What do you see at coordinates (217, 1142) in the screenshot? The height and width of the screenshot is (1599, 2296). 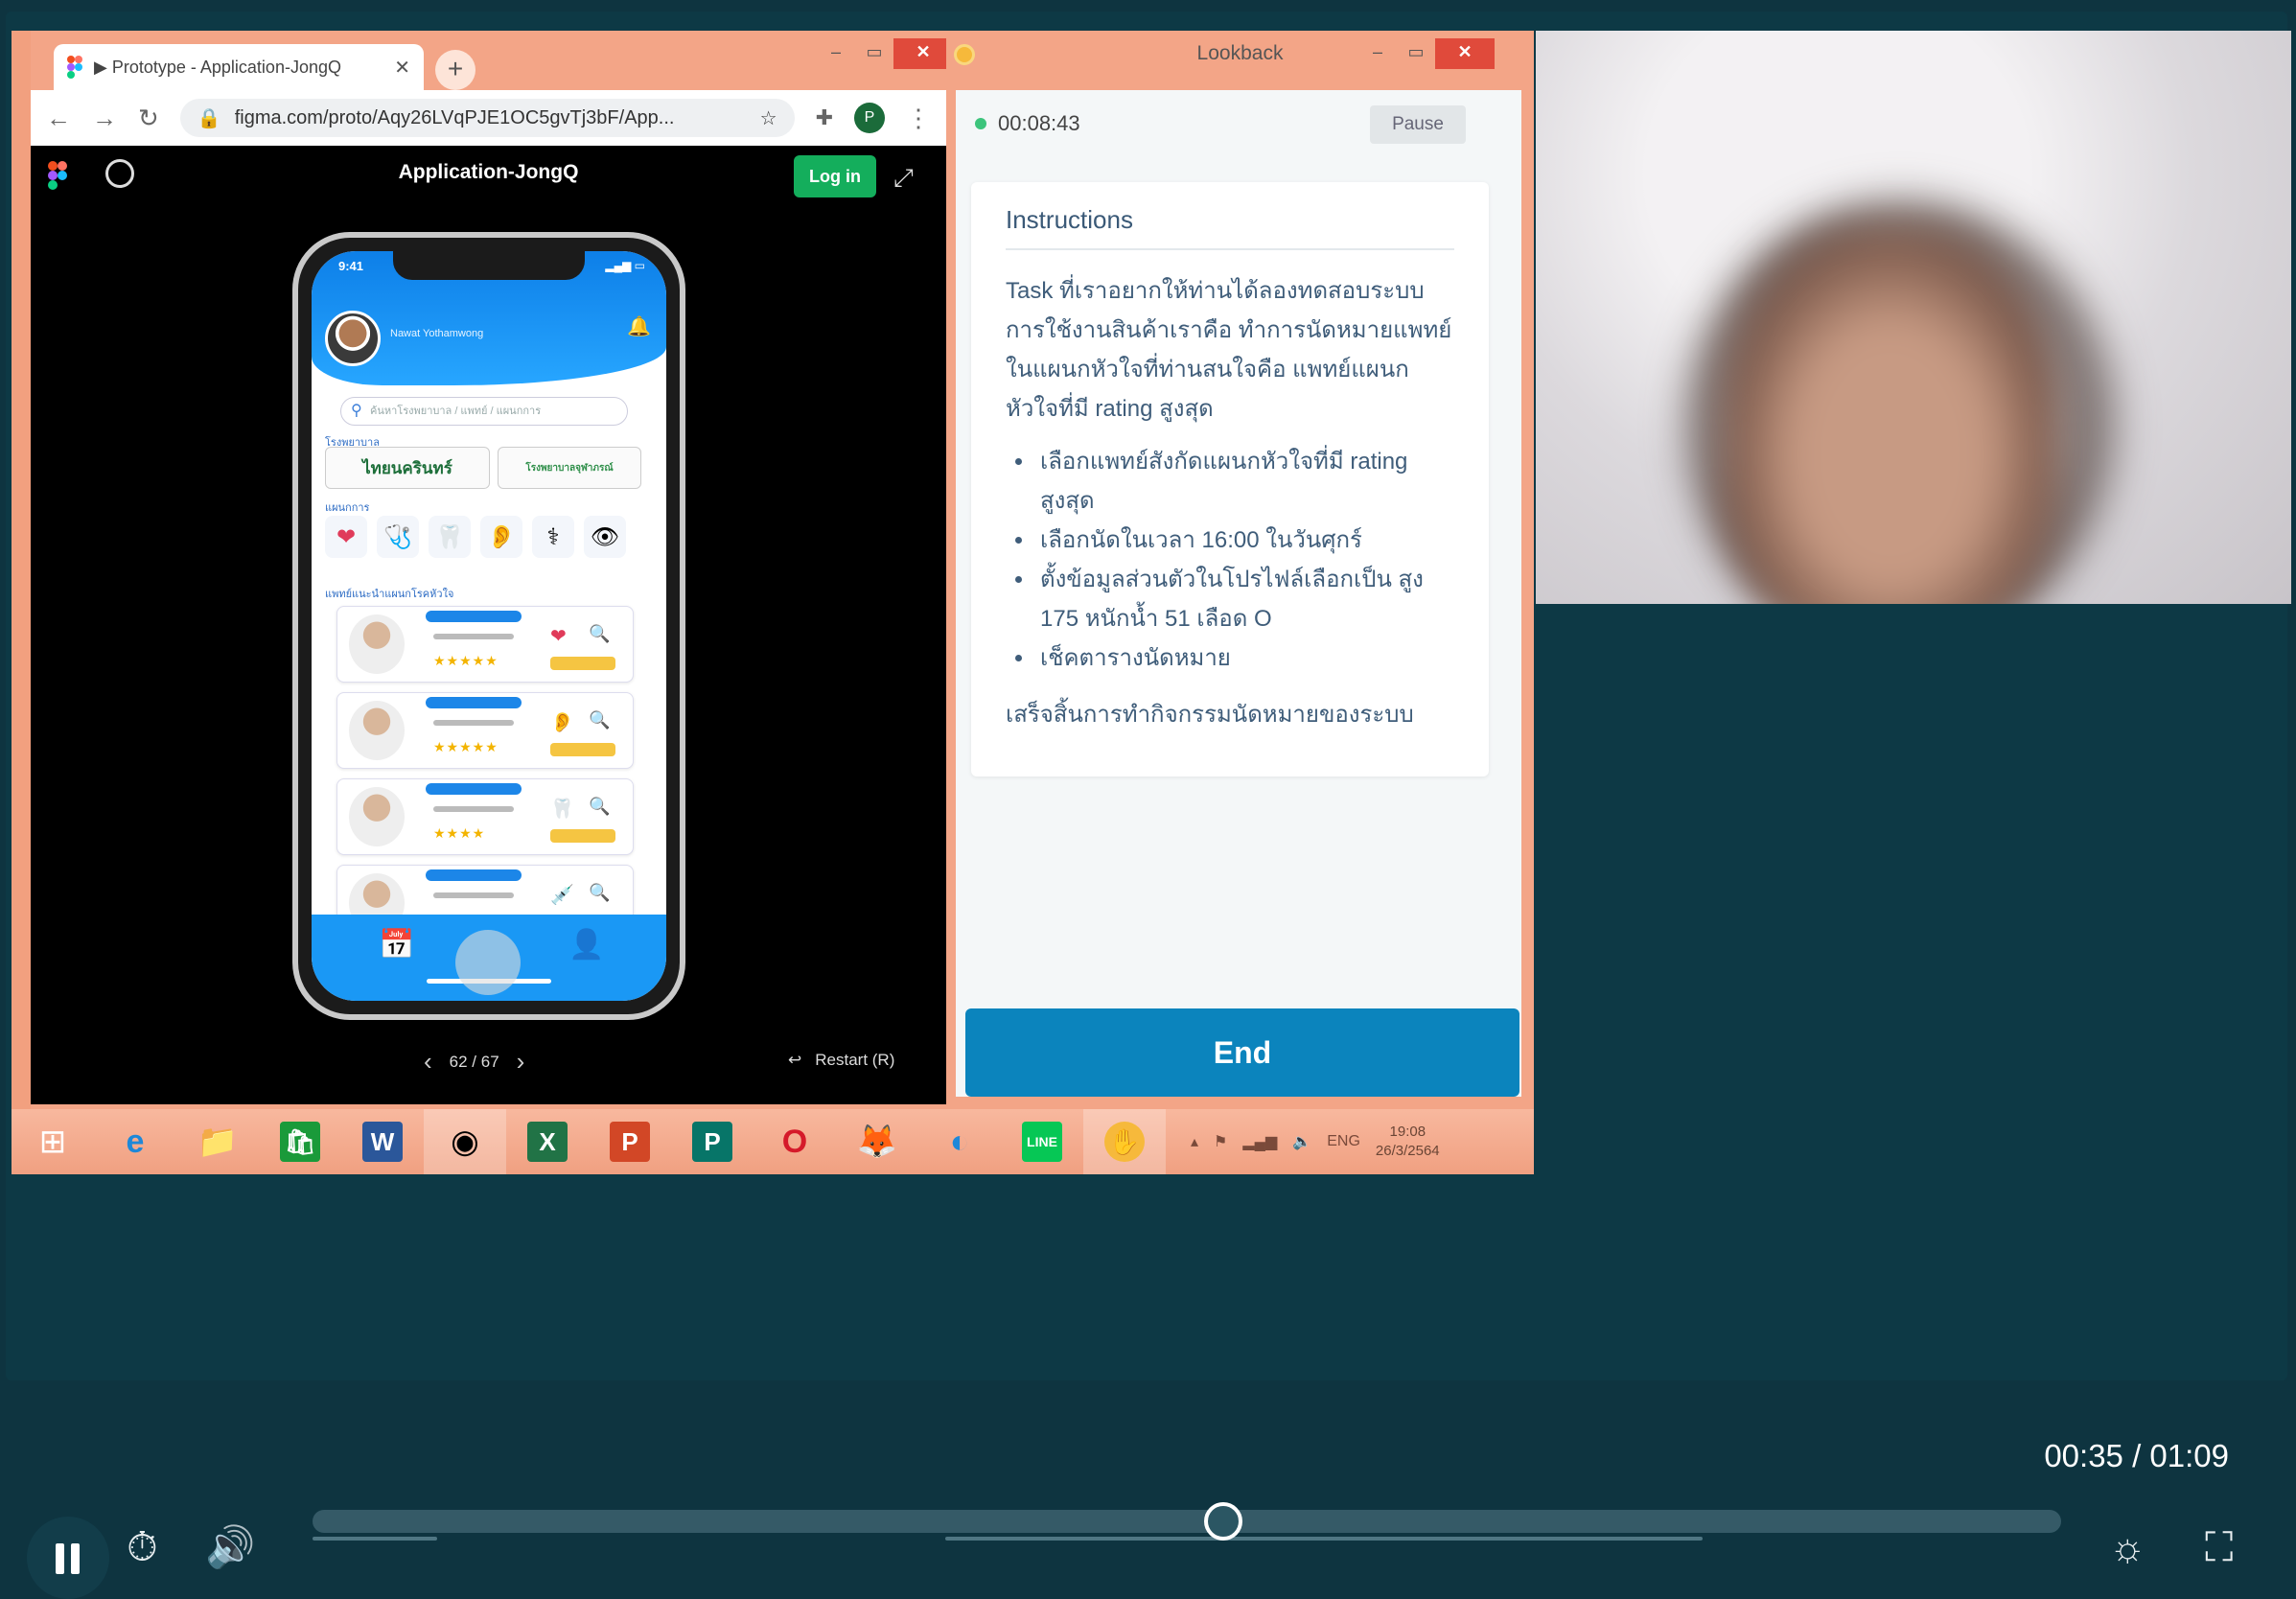 I see `file-explorer-icon: 📁` at bounding box center [217, 1142].